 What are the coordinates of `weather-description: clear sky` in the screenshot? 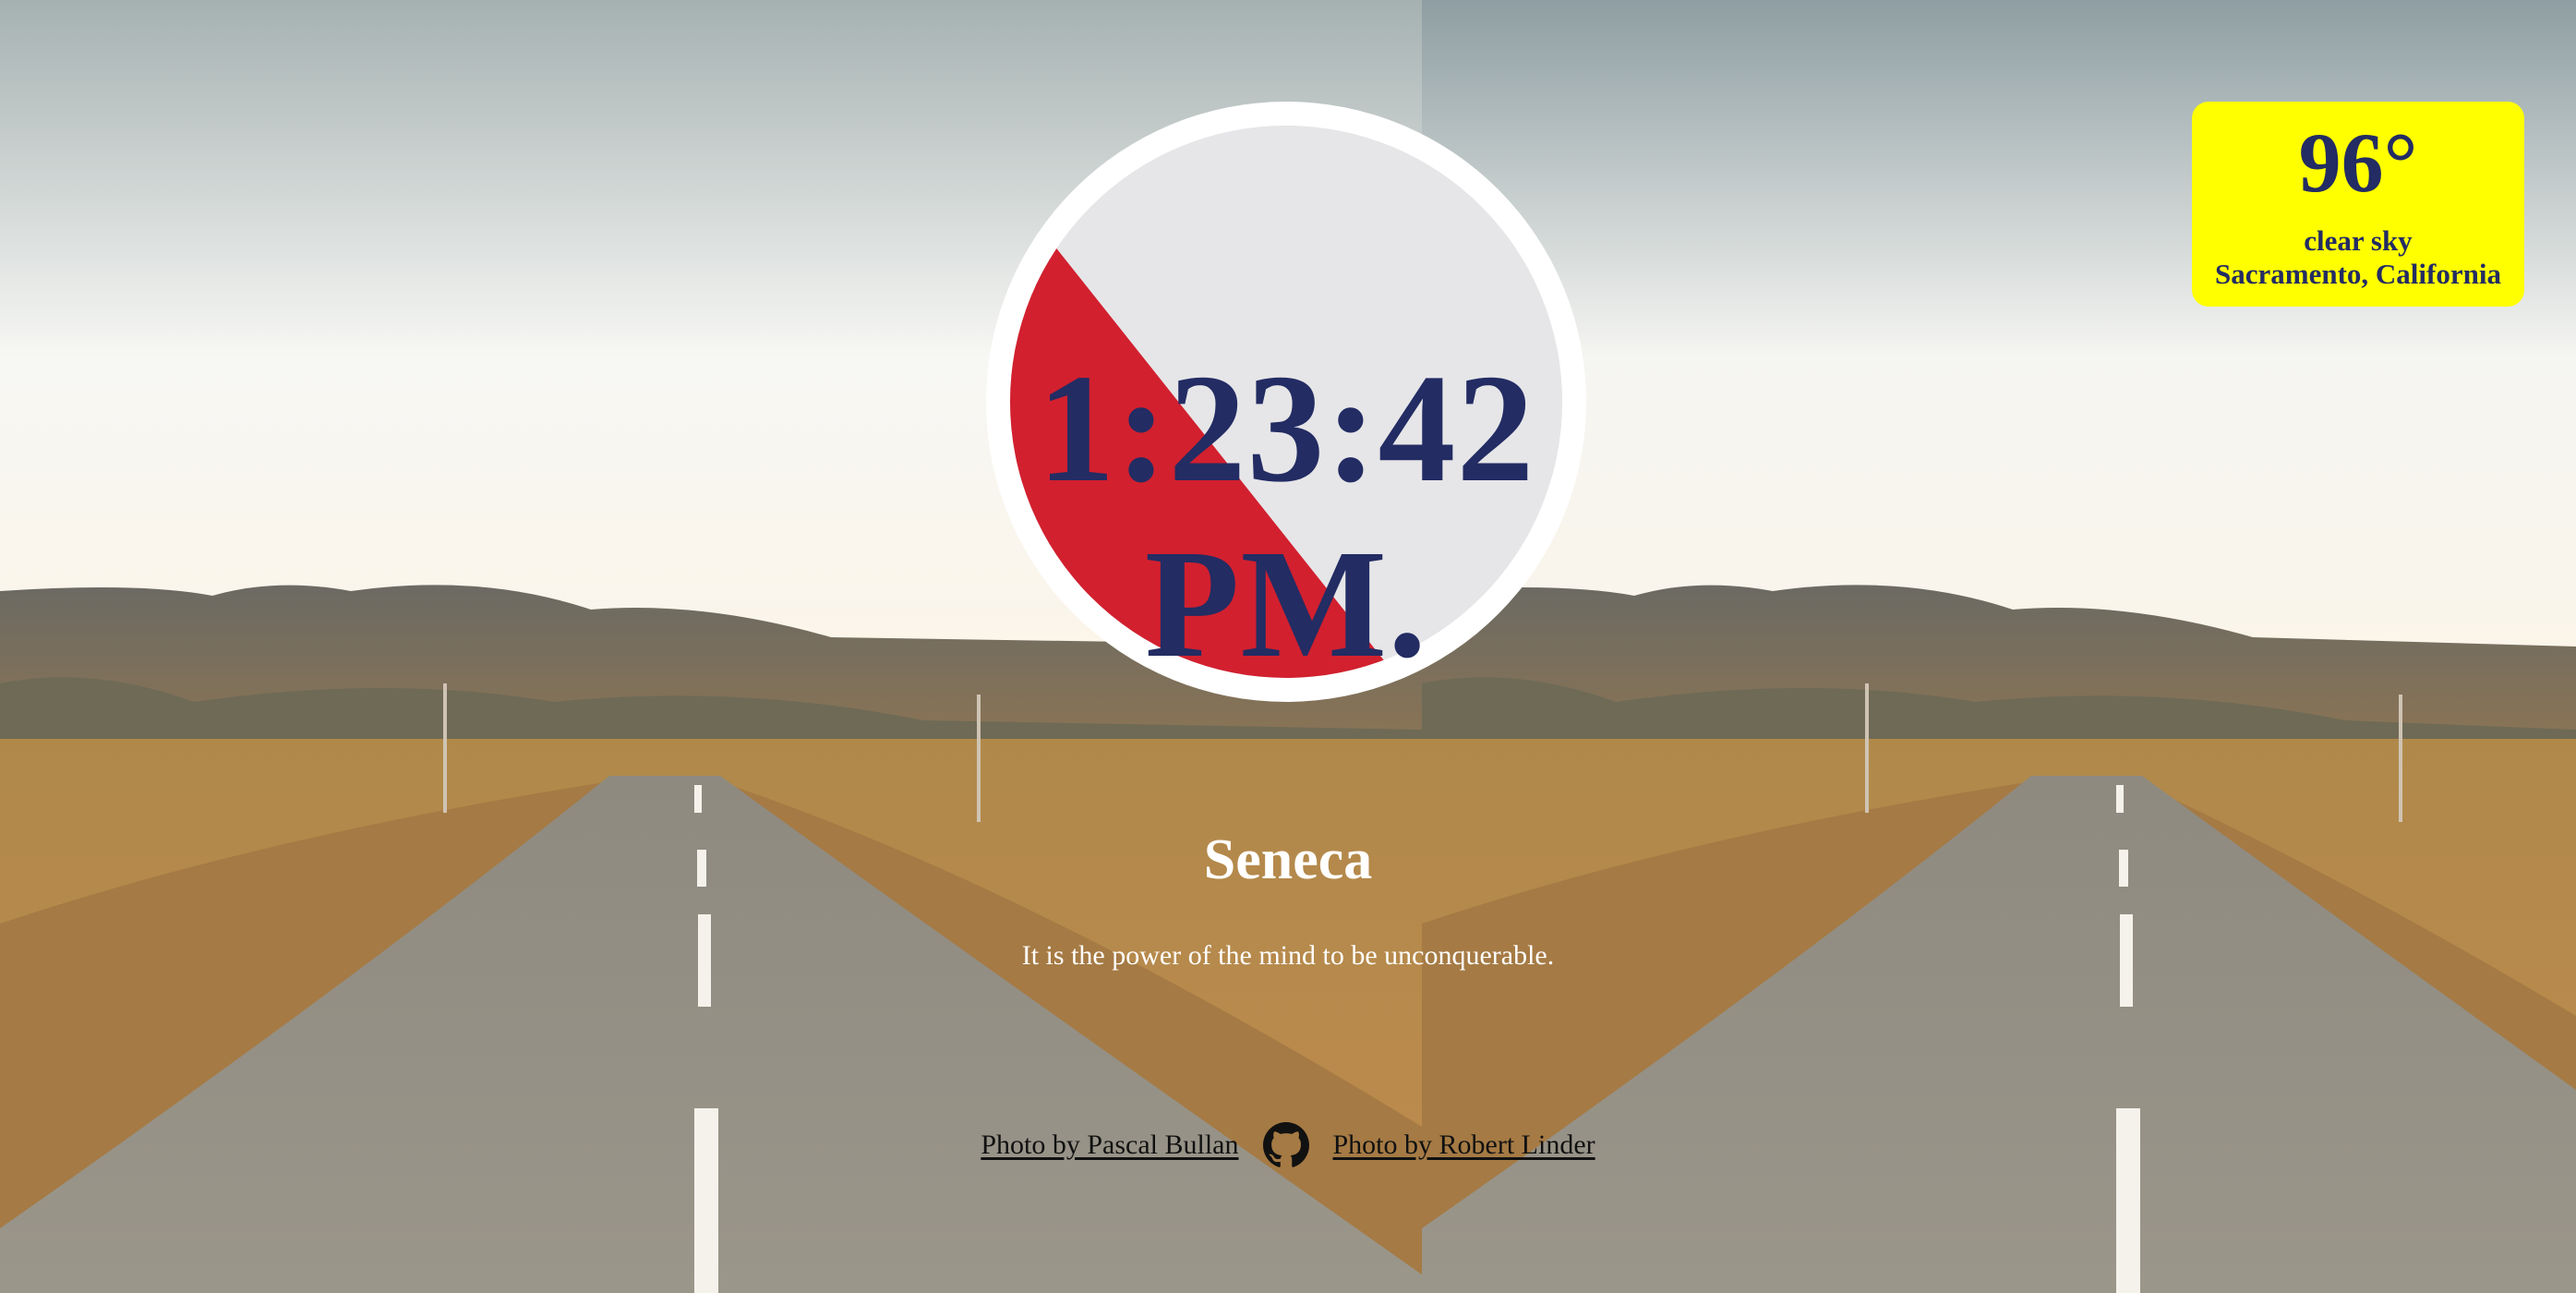 It's located at (2358, 240).